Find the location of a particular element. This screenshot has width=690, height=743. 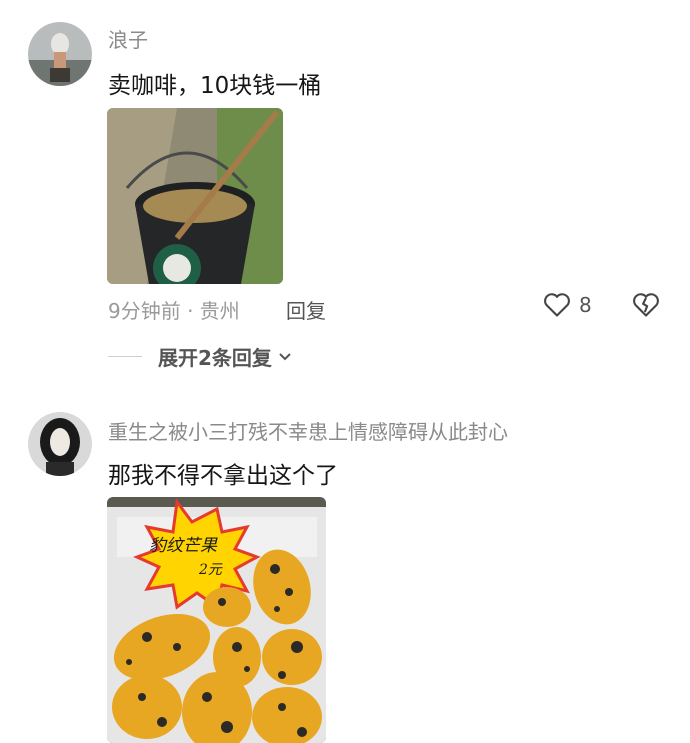

comment-image-bucket is located at coordinates (195, 196).